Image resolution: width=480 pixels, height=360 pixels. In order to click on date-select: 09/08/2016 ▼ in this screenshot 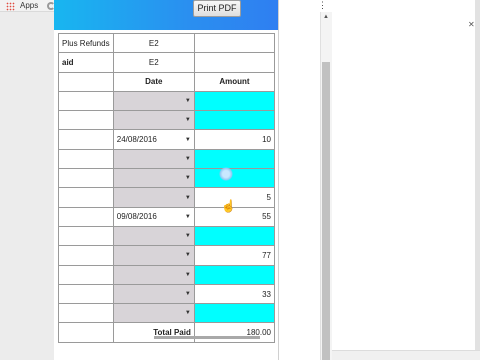, I will do `click(153, 216)`.